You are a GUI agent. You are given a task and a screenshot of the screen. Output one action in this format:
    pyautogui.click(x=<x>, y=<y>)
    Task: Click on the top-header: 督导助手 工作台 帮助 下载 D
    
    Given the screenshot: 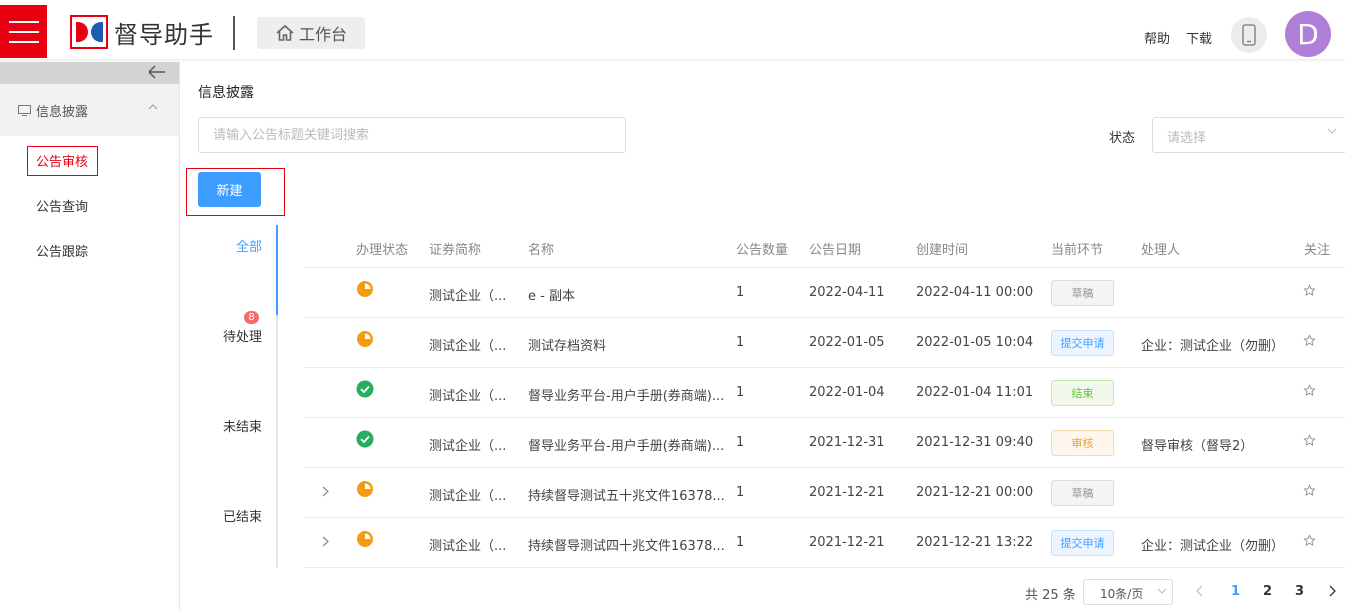 What is the action you would take?
    pyautogui.click(x=672, y=30)
    